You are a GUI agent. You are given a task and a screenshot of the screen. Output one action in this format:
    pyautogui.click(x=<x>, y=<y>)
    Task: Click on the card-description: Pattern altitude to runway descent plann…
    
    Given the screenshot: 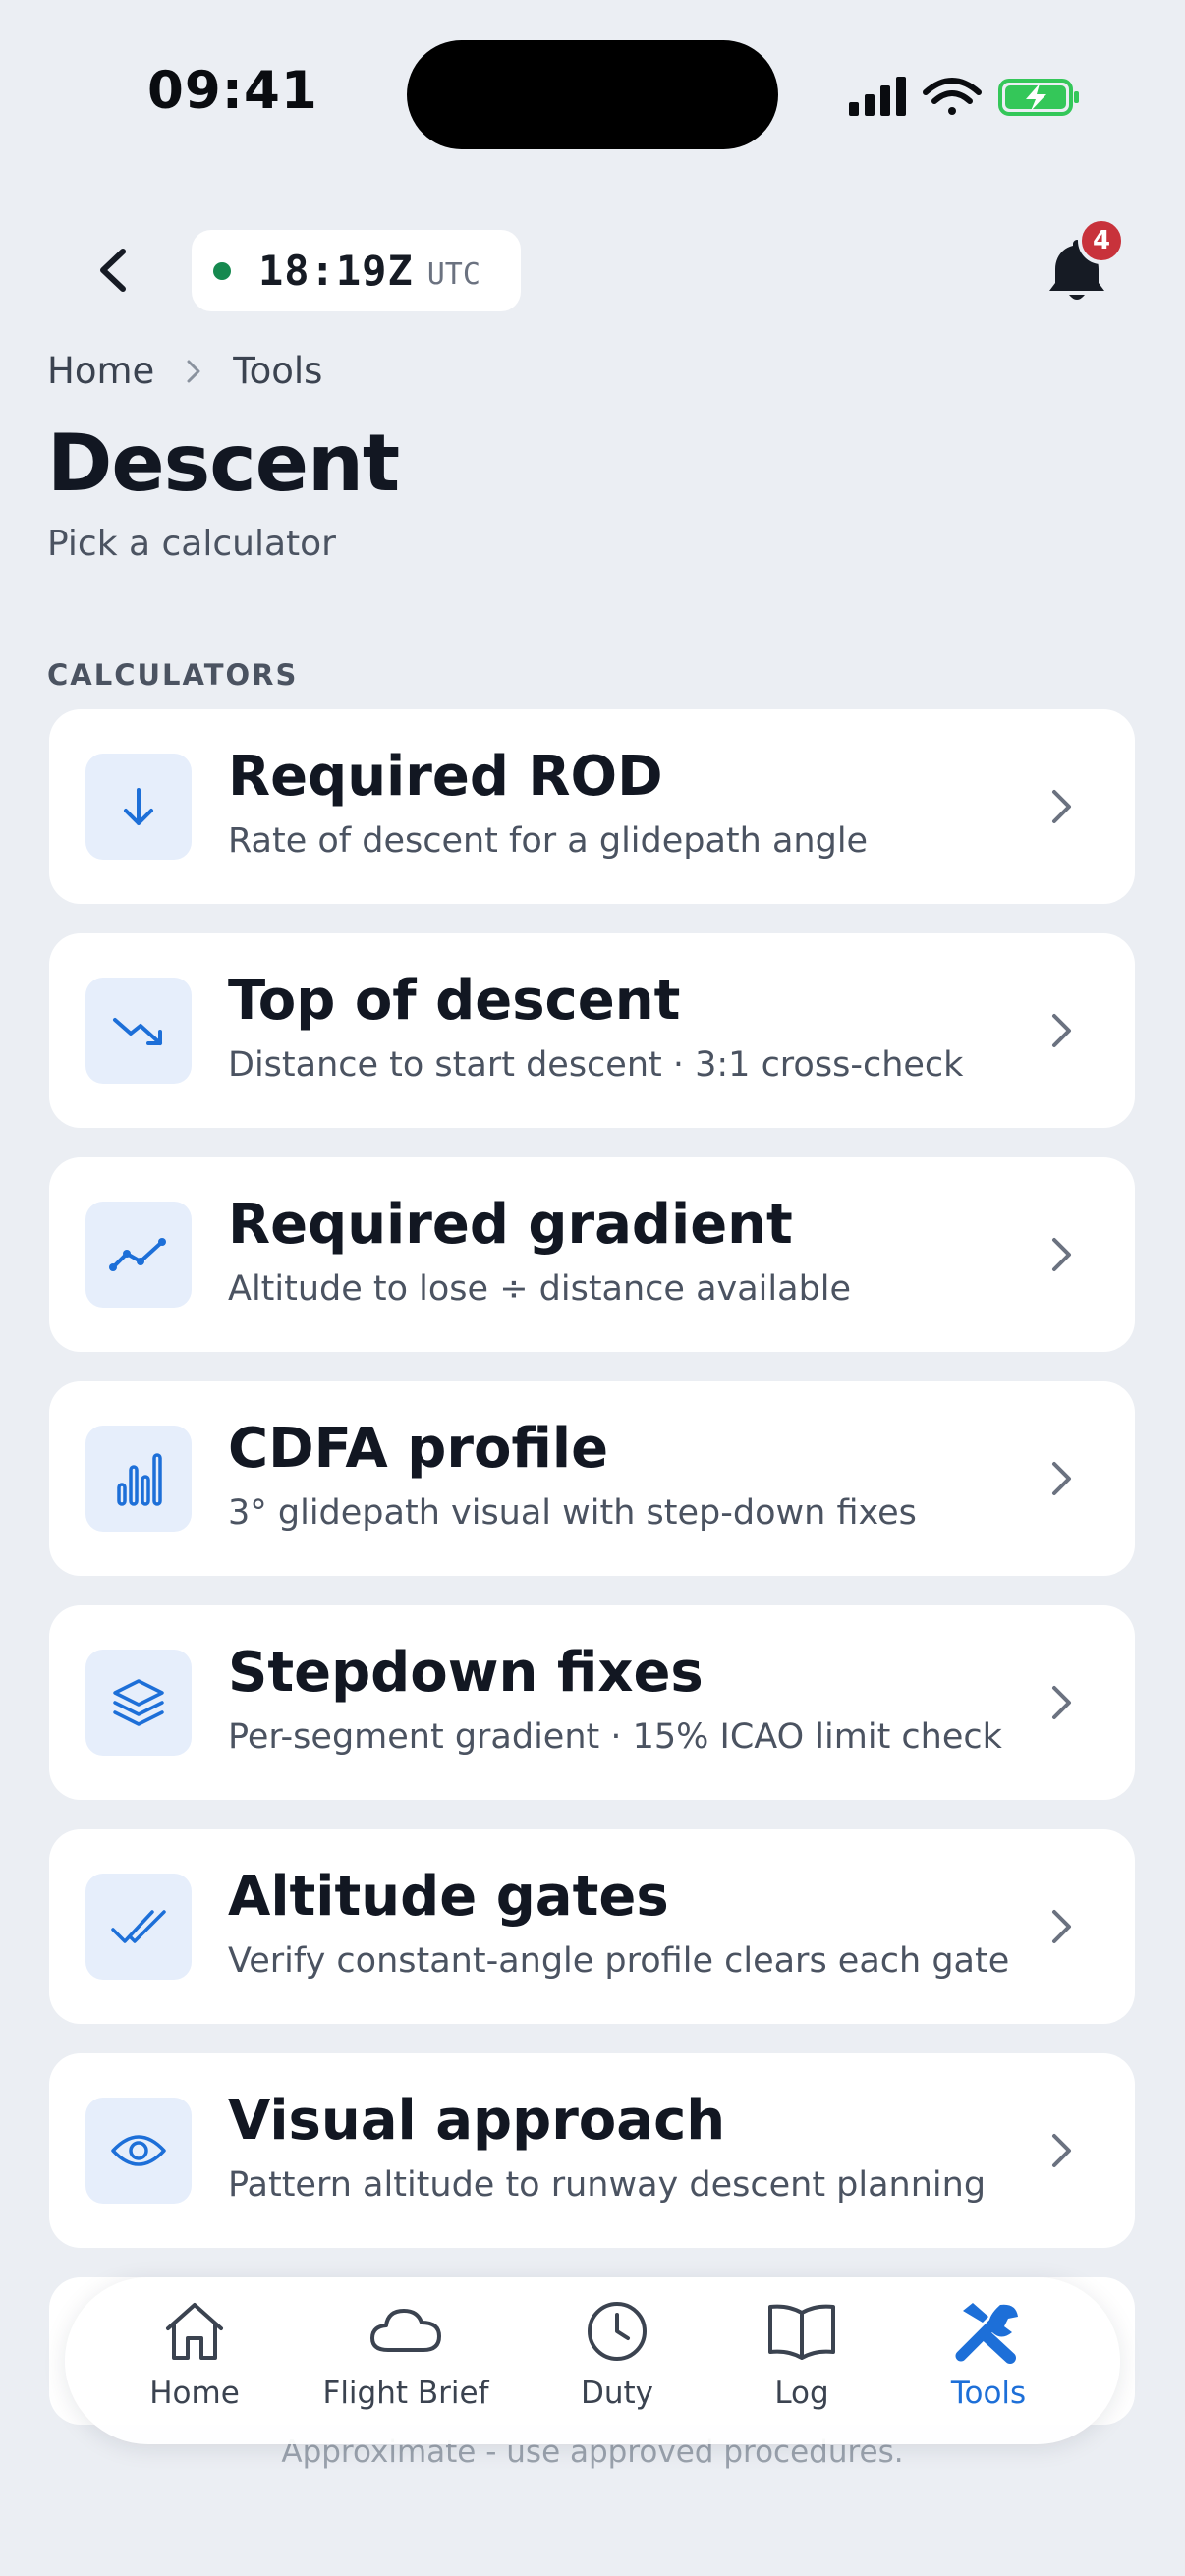 What is the action you would take?
    pyautogui.click(x=608, y=2185)
    